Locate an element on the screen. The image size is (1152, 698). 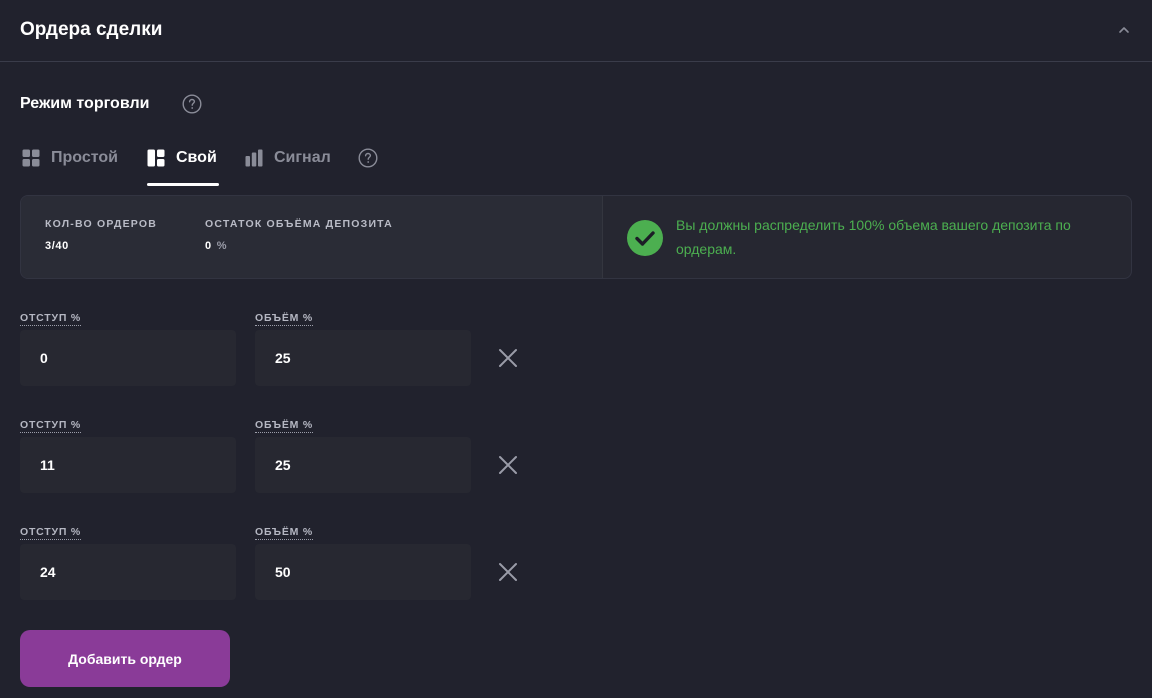
check-circle-icon is located at coordinates (645, 238).